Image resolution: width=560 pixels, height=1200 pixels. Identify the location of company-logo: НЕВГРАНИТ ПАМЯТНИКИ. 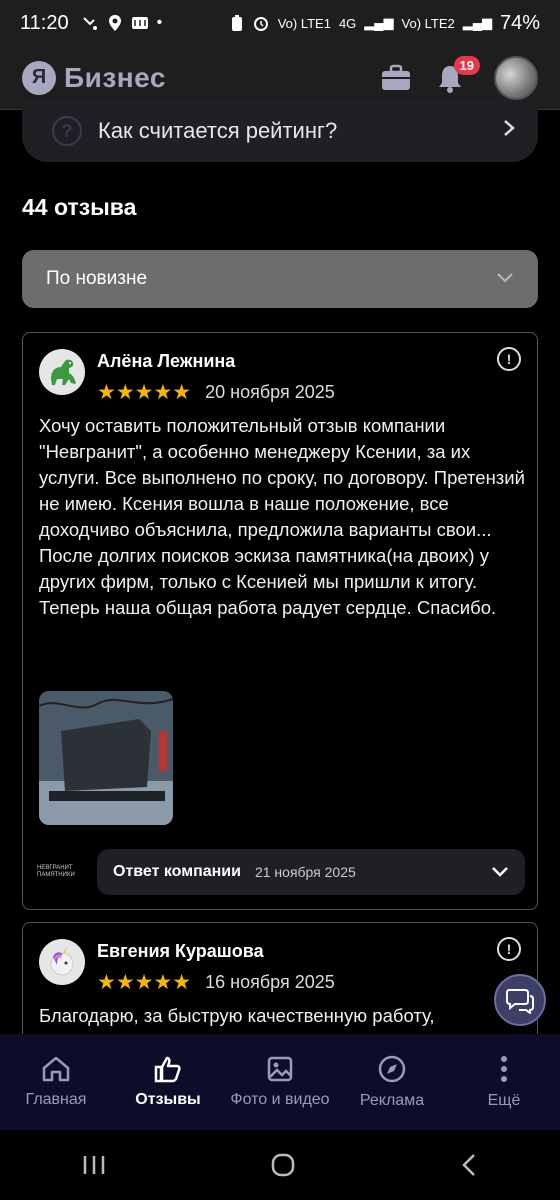
(61, 872).